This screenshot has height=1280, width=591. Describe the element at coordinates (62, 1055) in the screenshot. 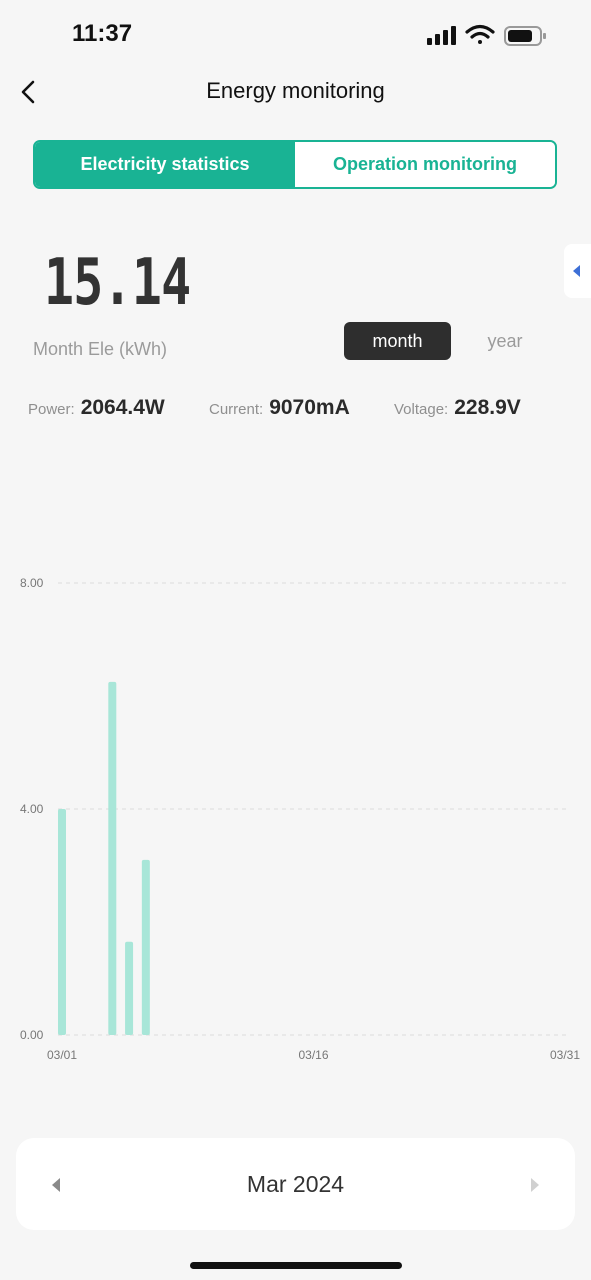

I see `x-tick-label: 03/01` at that location.